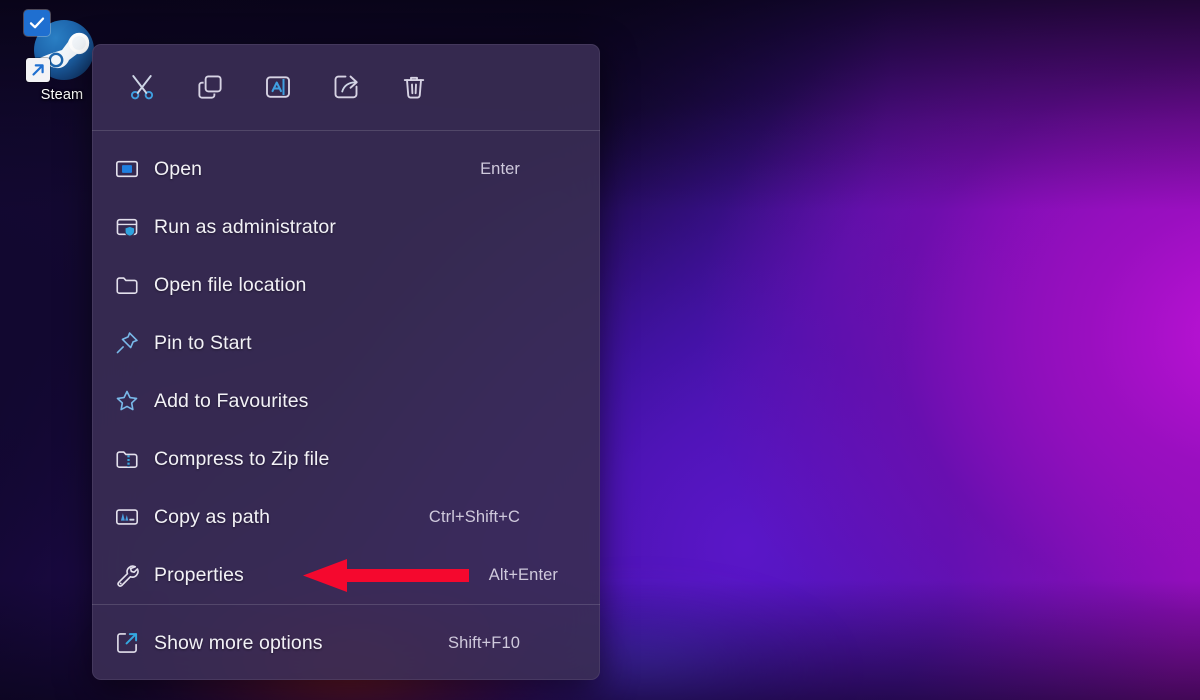 Image resolution: width=1200 pixels, height=700 pixels. Describe the element at coordinates (199, 574) in the screenshot. I see `menu-item-label: Properties` at that location.